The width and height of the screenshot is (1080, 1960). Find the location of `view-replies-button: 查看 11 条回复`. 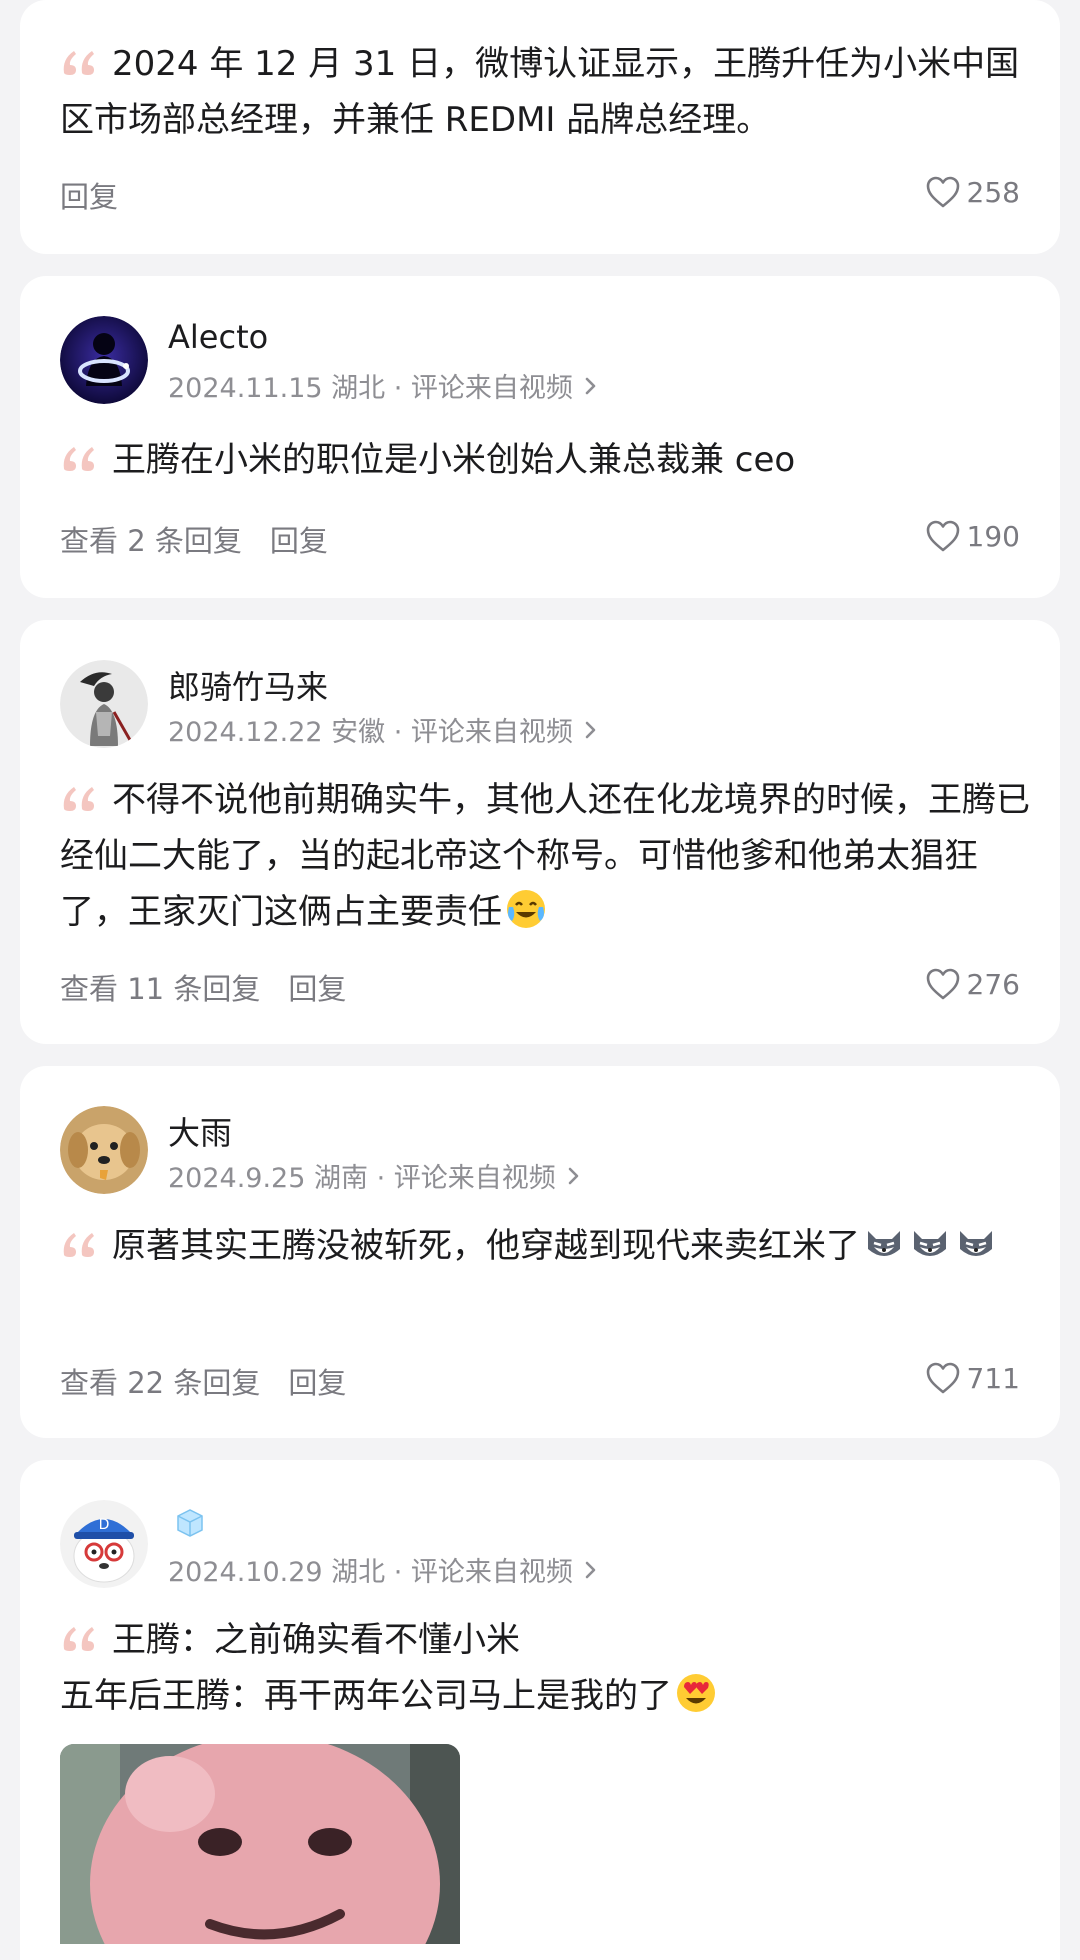

view-replies-button: 查看 11 条回复 is located at coordinates (160, 987).